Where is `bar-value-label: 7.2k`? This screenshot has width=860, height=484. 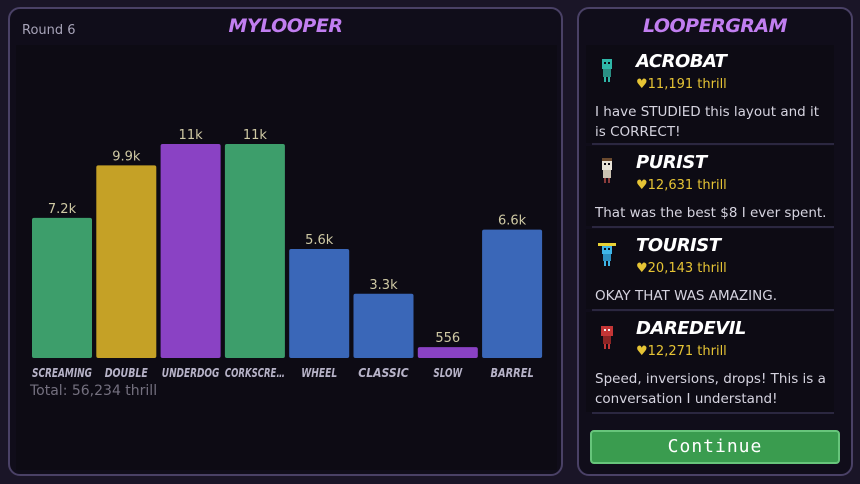 bar-value-label: 7.2k is located at coordinates (62, 209).